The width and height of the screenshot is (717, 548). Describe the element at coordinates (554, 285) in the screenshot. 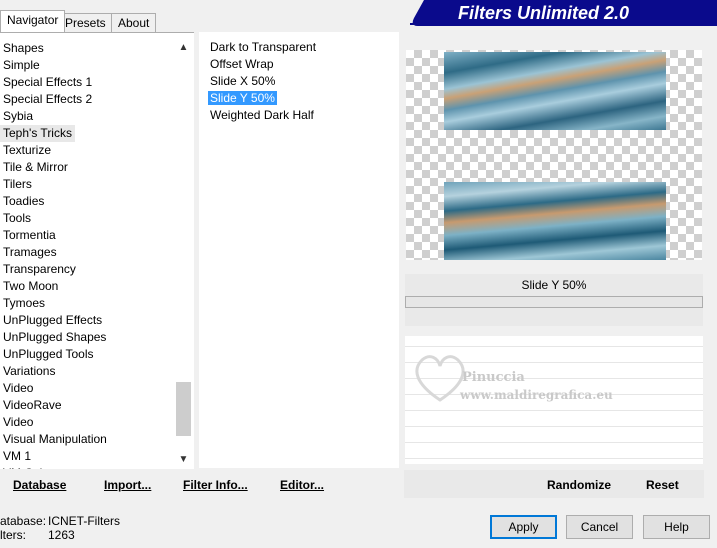

I see `filter-name-label: Slide Y 50%` at that location.